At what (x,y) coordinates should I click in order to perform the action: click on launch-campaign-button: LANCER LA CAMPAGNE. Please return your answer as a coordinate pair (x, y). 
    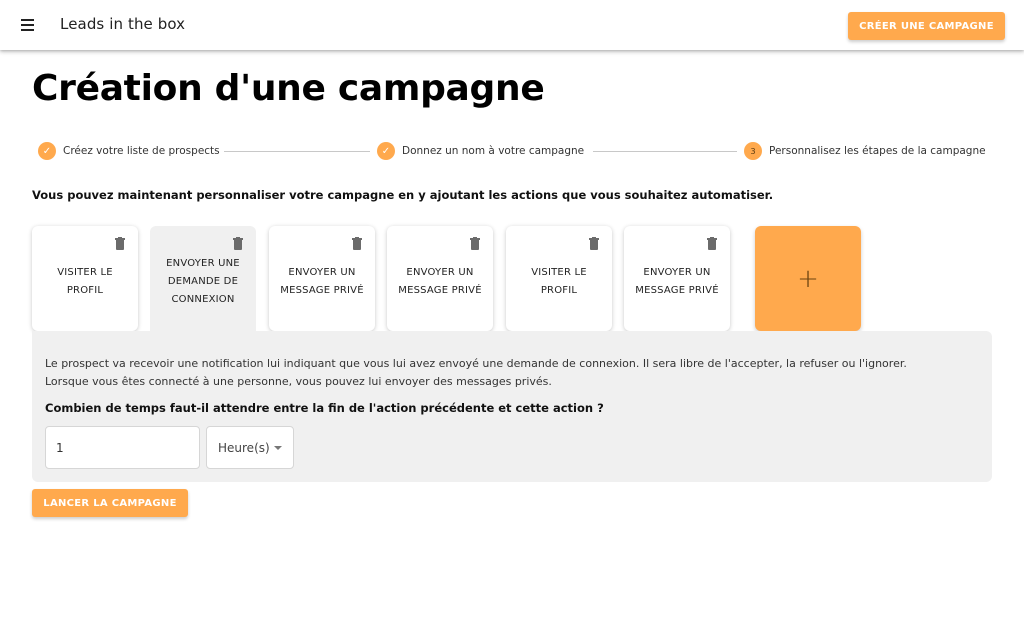
    Looking at the image, I should click on (110, 503).